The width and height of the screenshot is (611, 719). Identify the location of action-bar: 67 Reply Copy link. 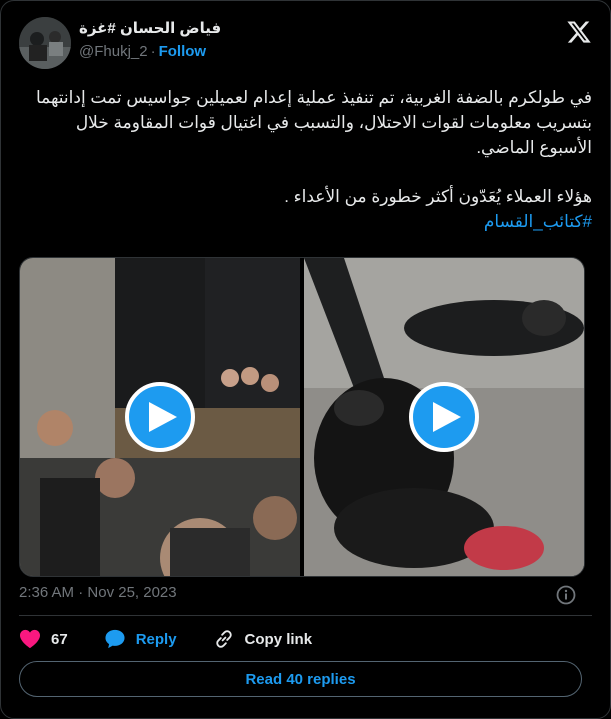
(165, 639).